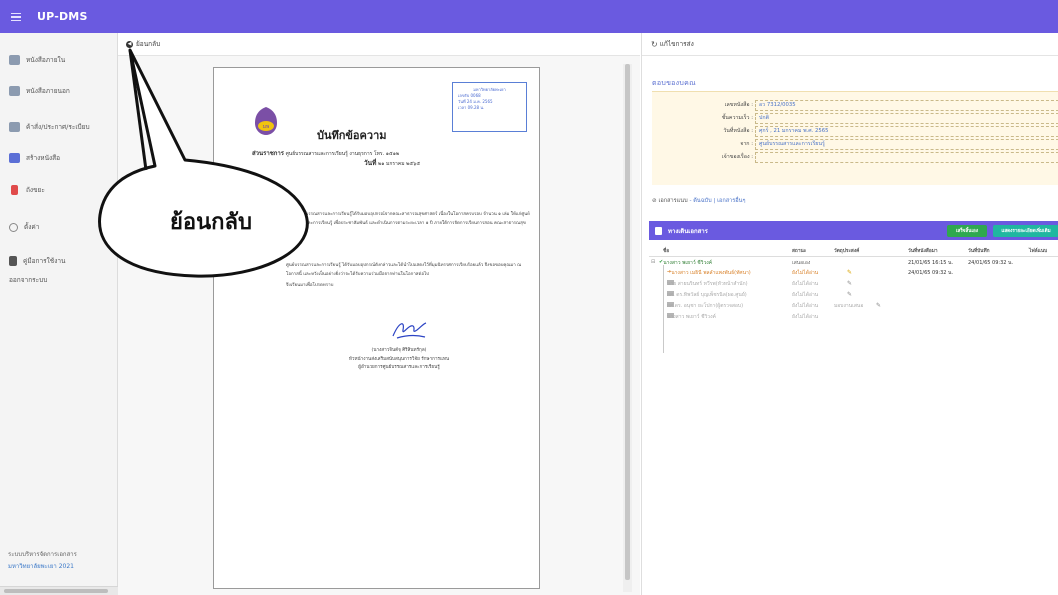 The width and height of the screenshot is (1058, 595). I want to click on memo-title: บันทึกข้อความ, so click(352, 135).